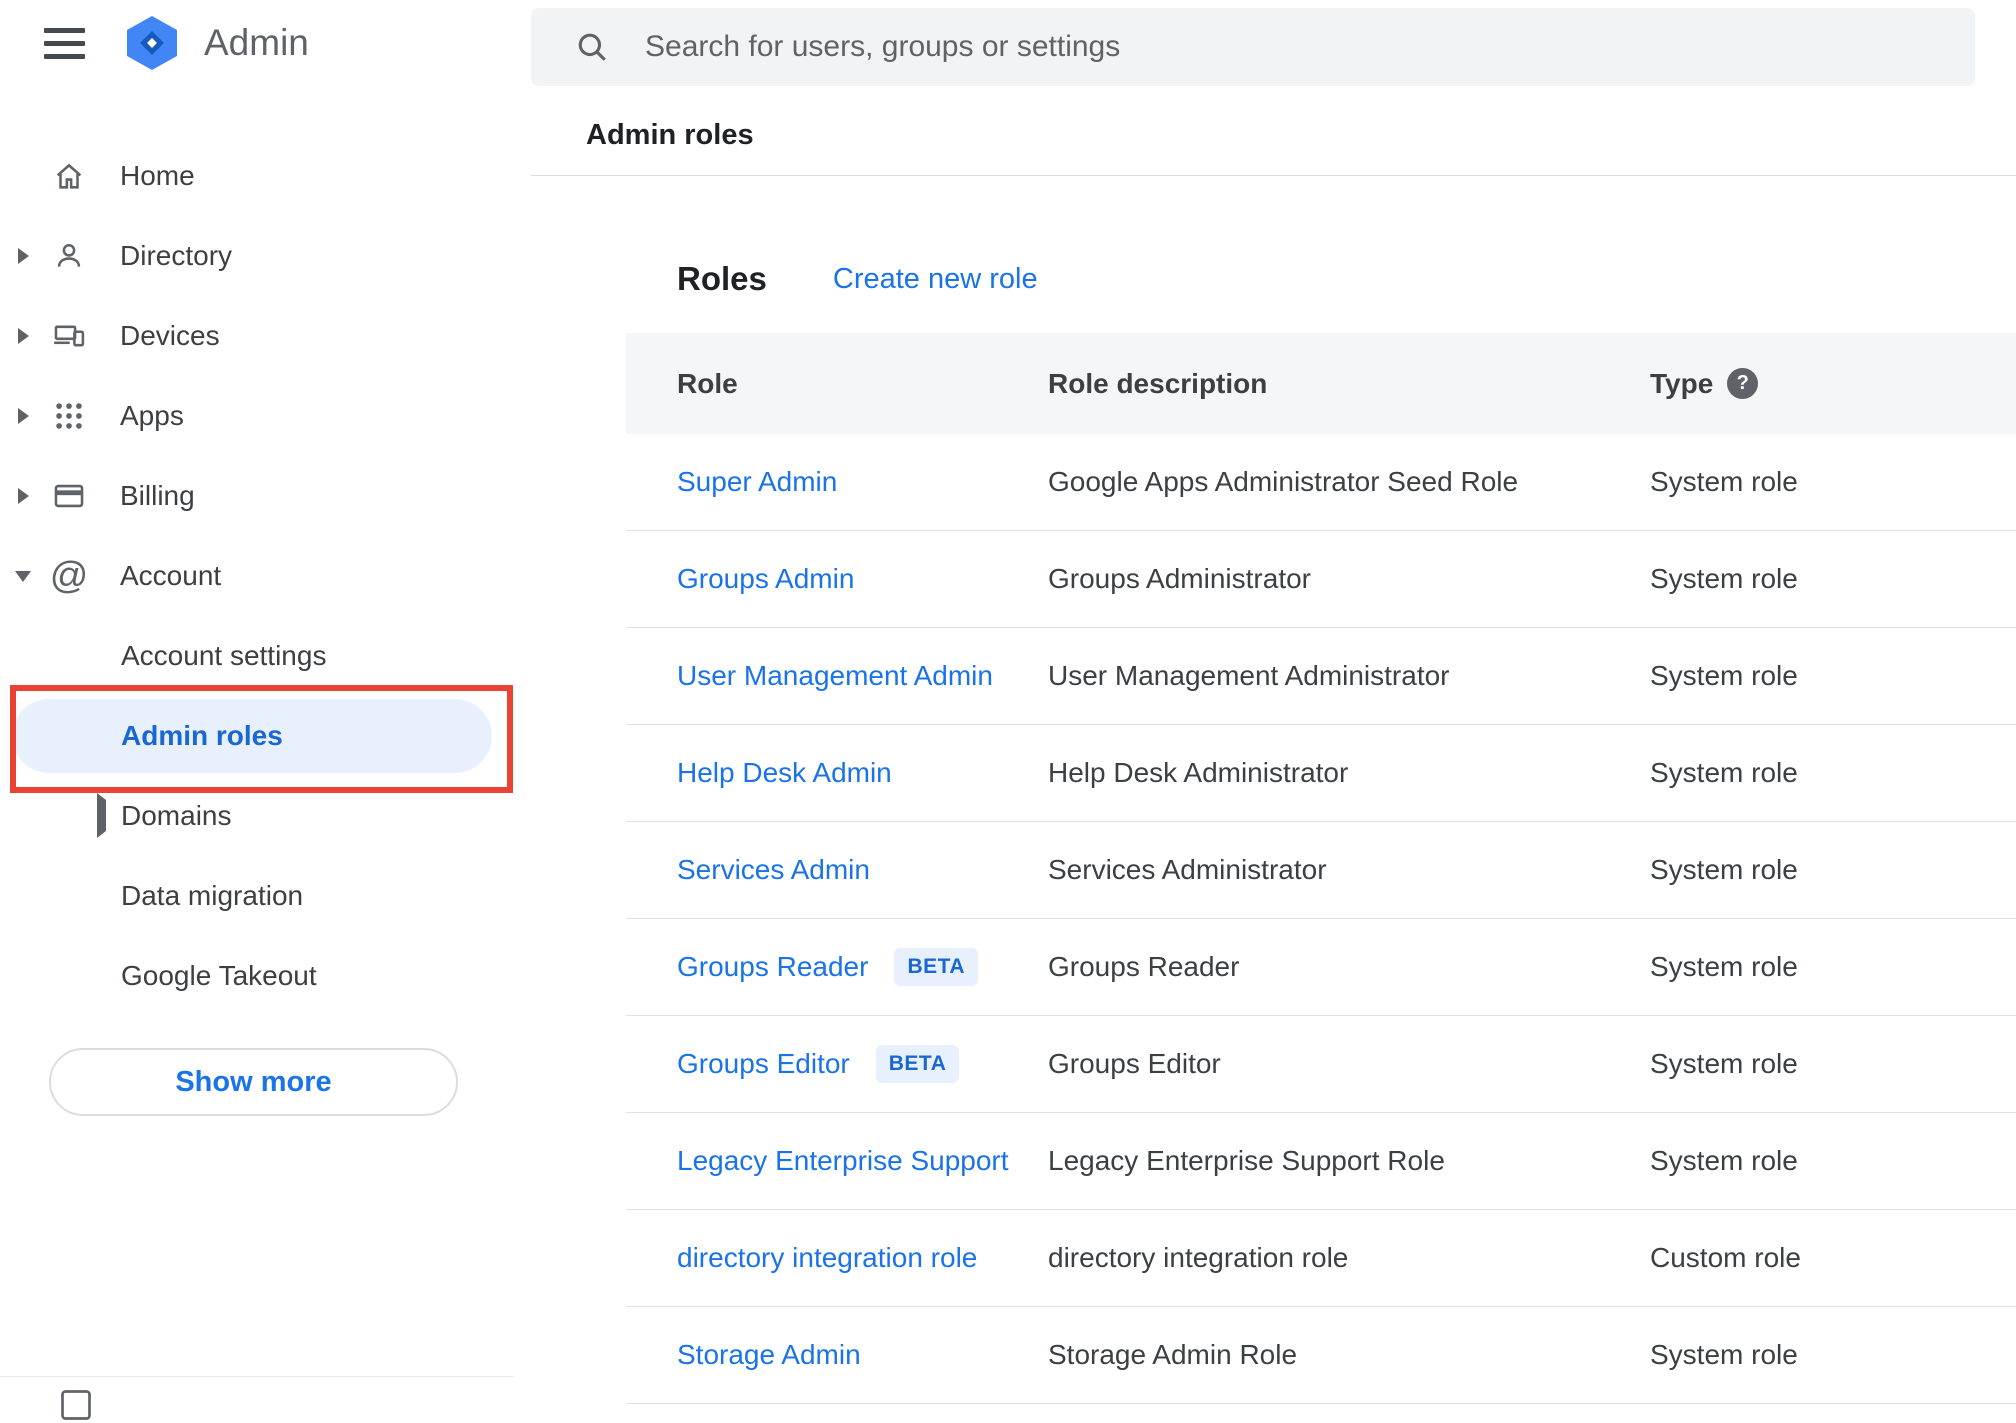 The image size is (2016, 1423). Describe the element at coordinates (1283, 481) in the screenshot. I see `role-description: Google Apps Administrator Seed Role` at that location.